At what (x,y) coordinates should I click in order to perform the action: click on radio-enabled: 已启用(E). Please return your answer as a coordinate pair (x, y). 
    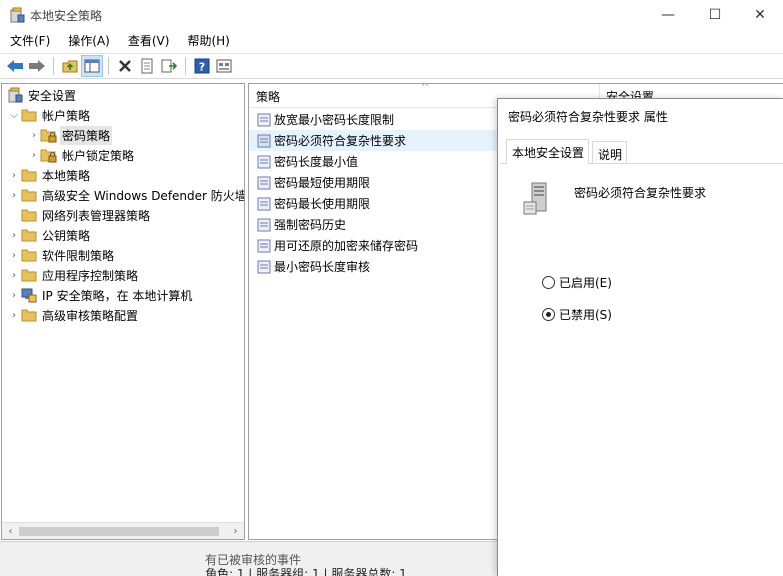
    Looking at the image, I should click on (577, 282).